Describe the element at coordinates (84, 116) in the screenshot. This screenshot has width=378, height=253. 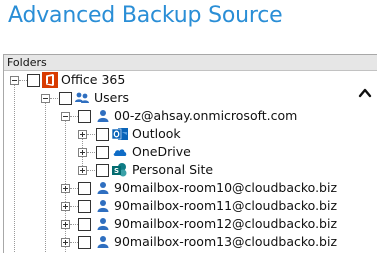
I see `user-checkbox` at that location.